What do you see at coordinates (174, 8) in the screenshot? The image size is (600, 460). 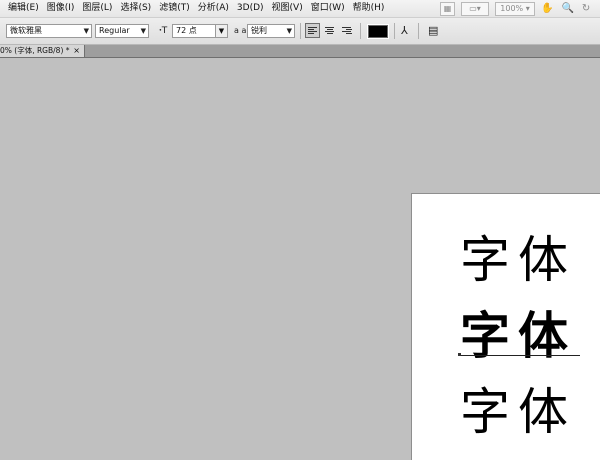 I see `menu-filter: 滤镜(T)` at bounding box center [174, 8].